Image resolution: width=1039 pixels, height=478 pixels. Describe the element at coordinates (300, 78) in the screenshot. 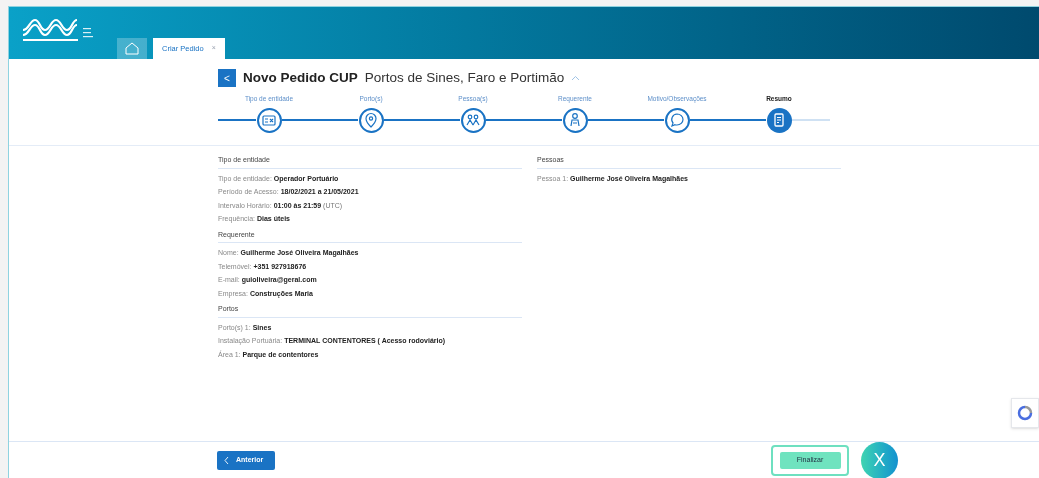

I see `page-title: Novo Pedido CUP` at that location.